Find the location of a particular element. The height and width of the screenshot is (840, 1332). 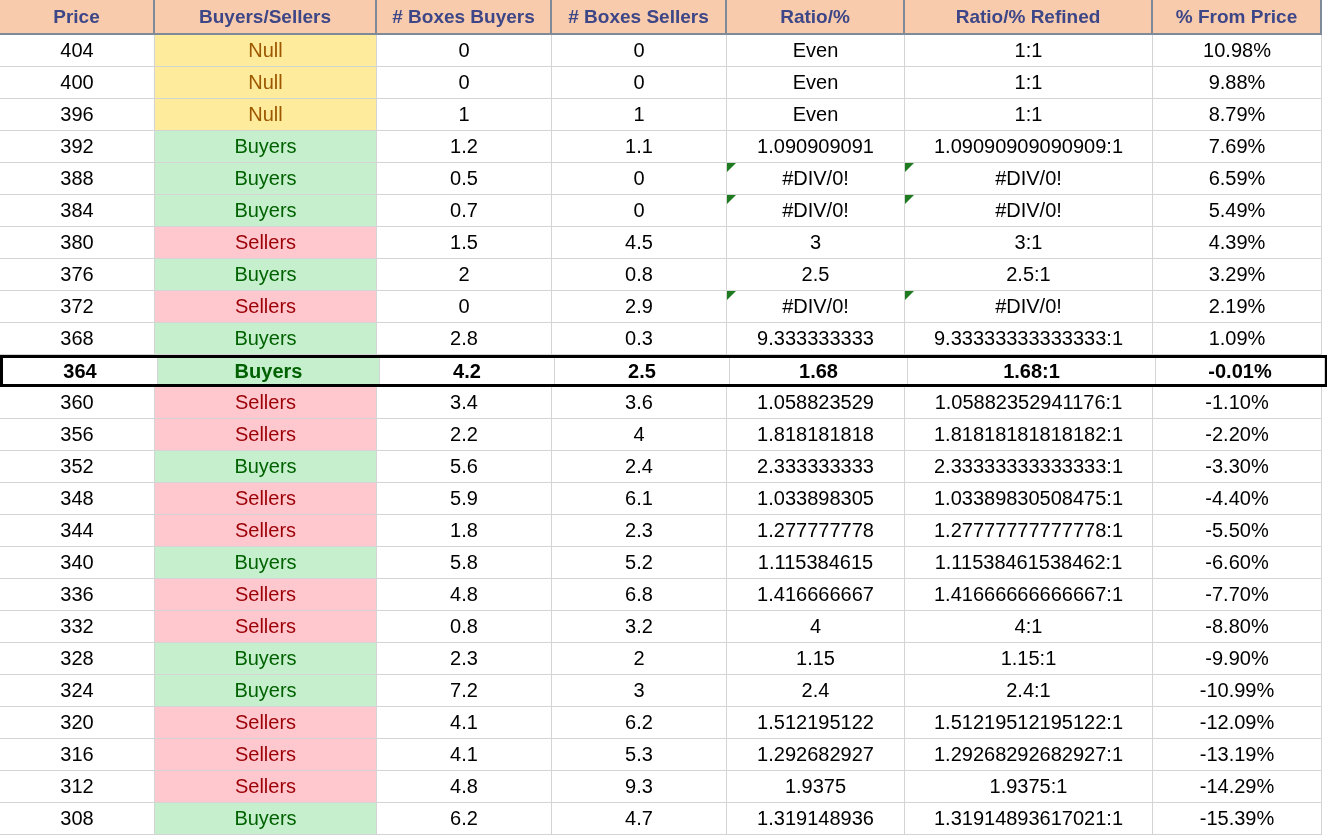

table-cell: 1.9375:1 is located at coordinates (1029, 786).